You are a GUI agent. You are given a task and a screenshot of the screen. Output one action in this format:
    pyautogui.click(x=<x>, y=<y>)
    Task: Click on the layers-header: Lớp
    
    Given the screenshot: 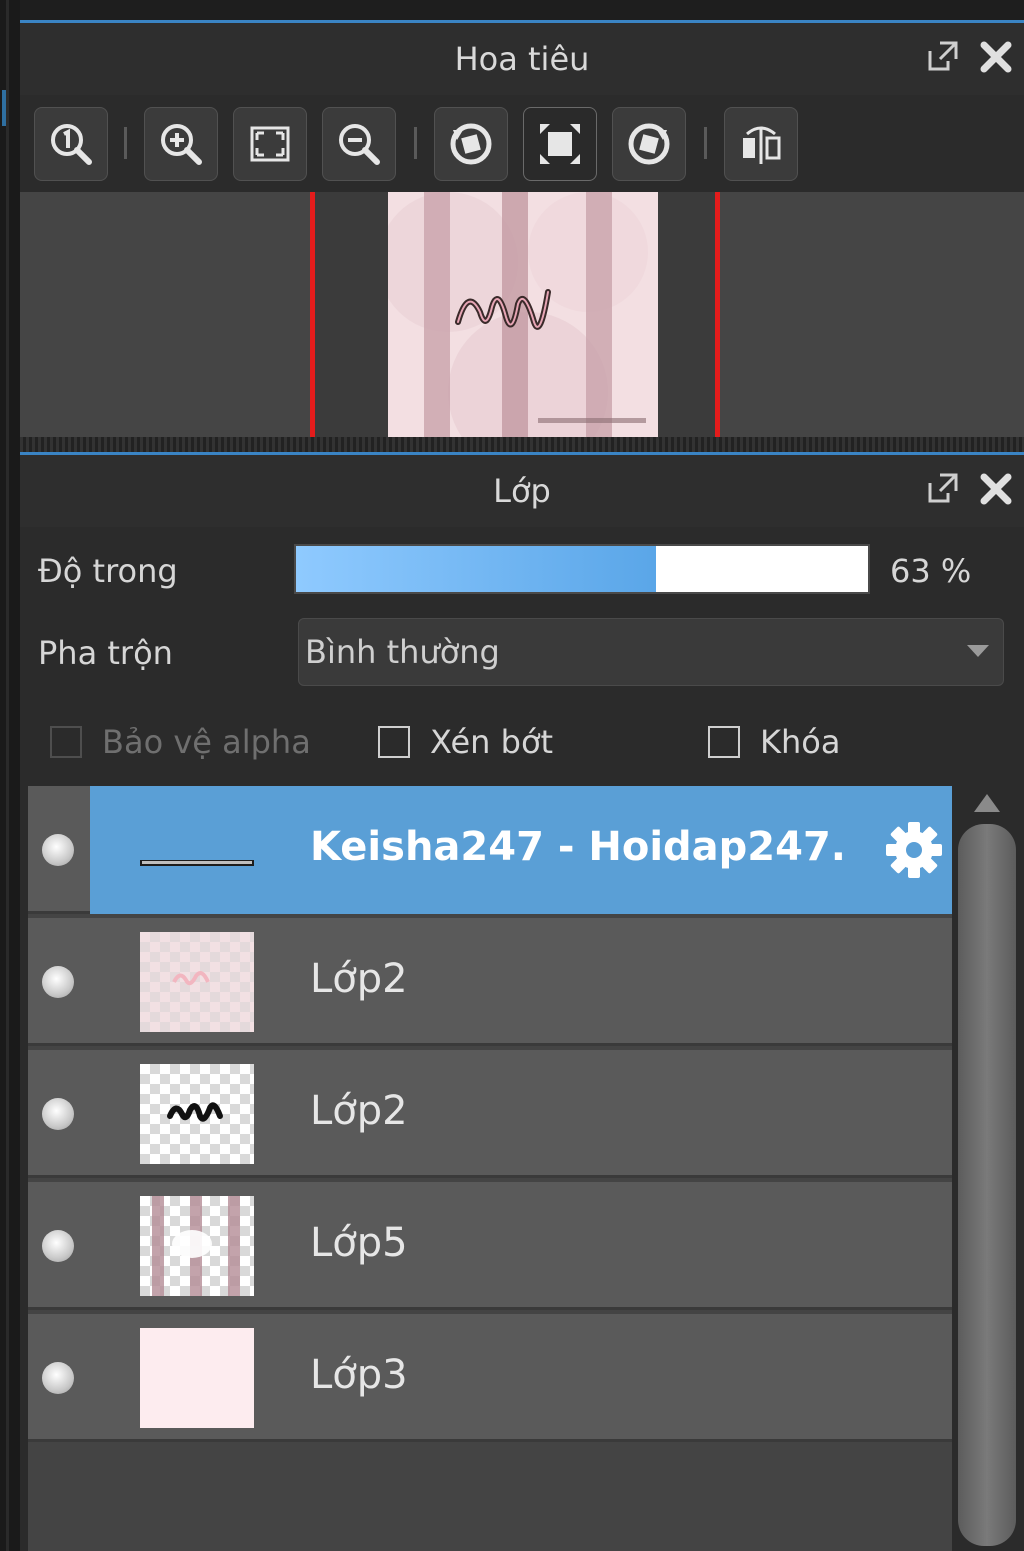 What is the action you would take?
    pyautogui.click(x=522, y=489)
    